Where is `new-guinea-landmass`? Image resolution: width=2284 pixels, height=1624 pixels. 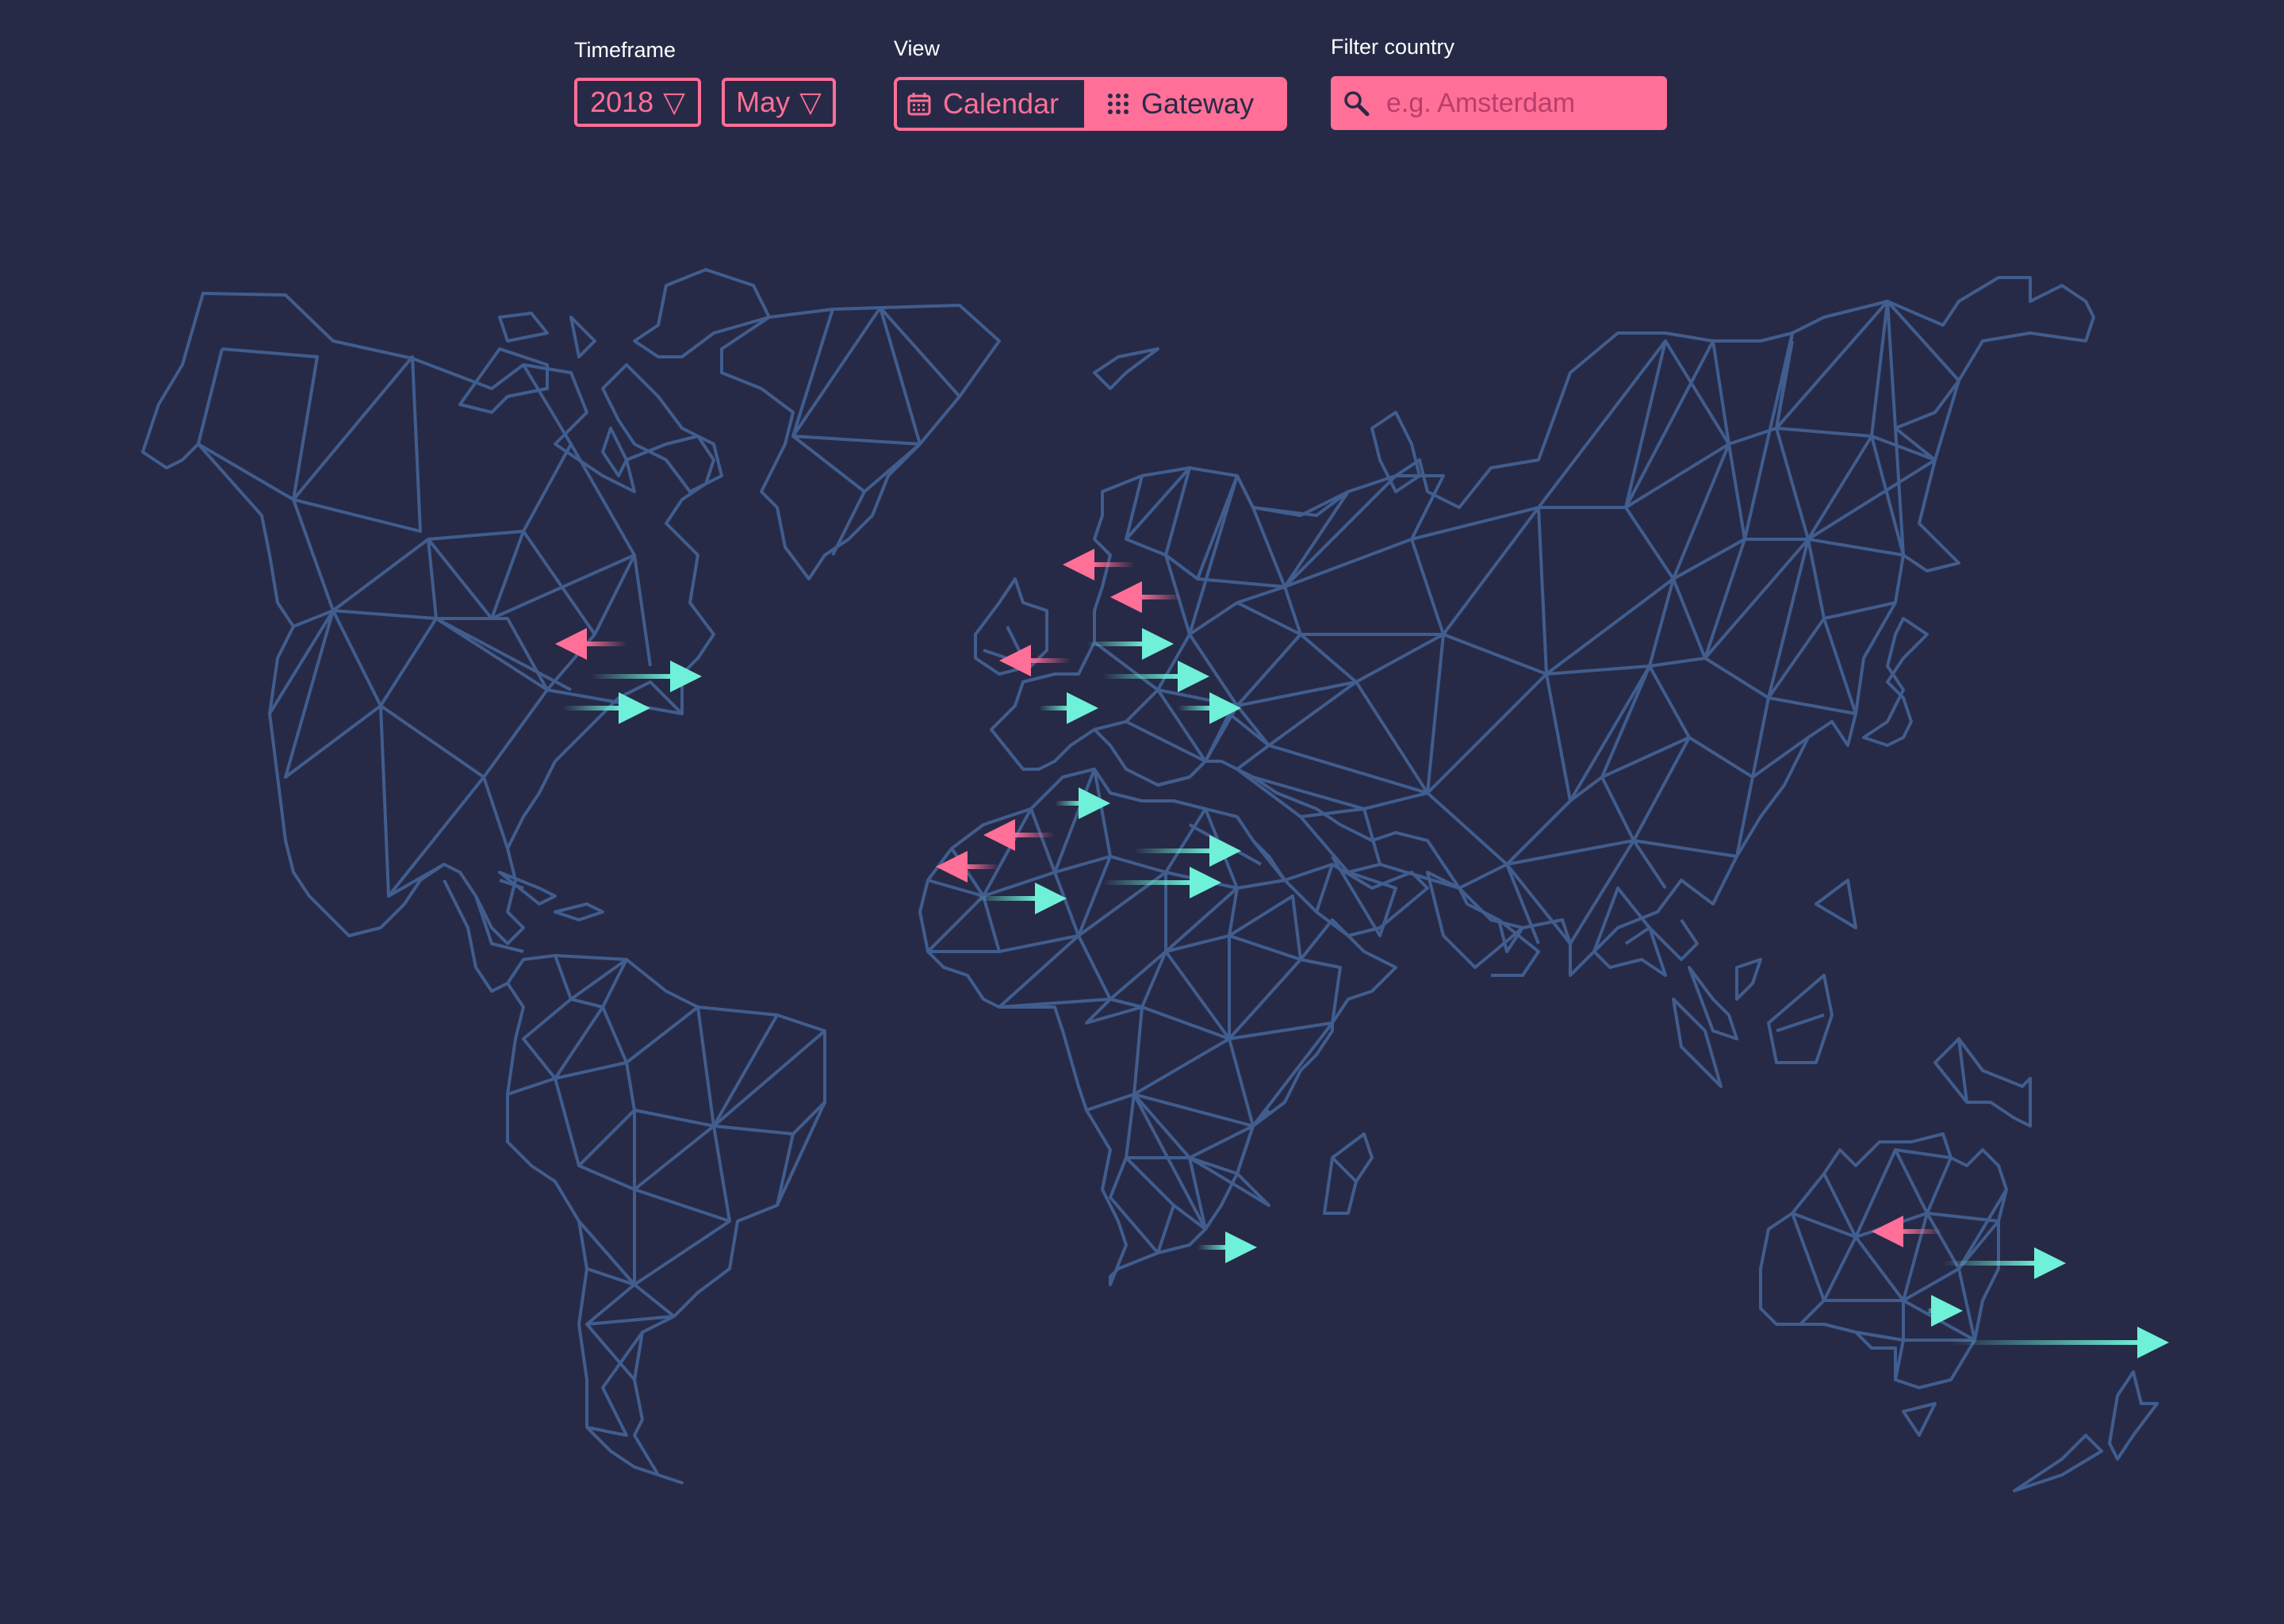 new-guinea-landmass is located at coordinates (1982, 1082).